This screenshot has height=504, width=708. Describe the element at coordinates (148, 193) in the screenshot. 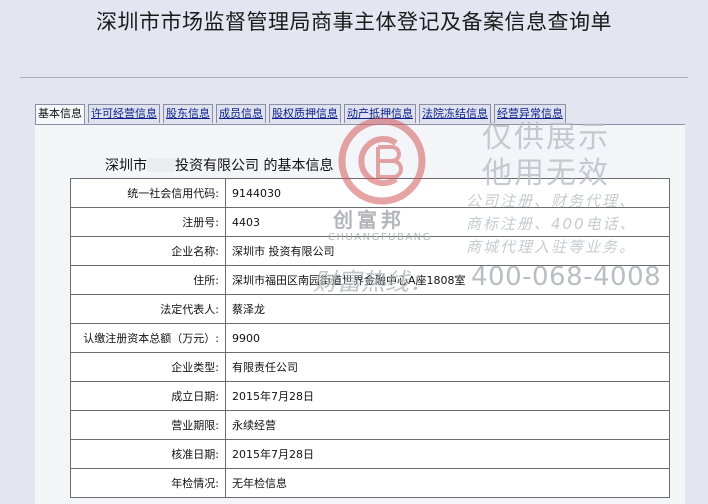

I see `field-label: 统一社会信用代码:` at that location.